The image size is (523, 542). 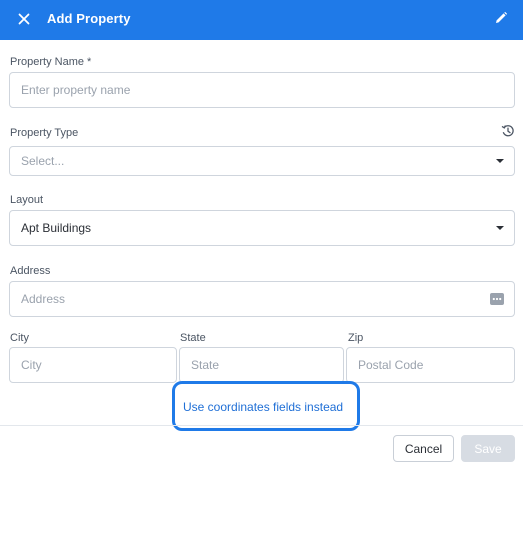 What do you see at coordinates (423, 448) in the screenshot?
I see `cancel-button: Cancel` at bounding box center [423, 448].